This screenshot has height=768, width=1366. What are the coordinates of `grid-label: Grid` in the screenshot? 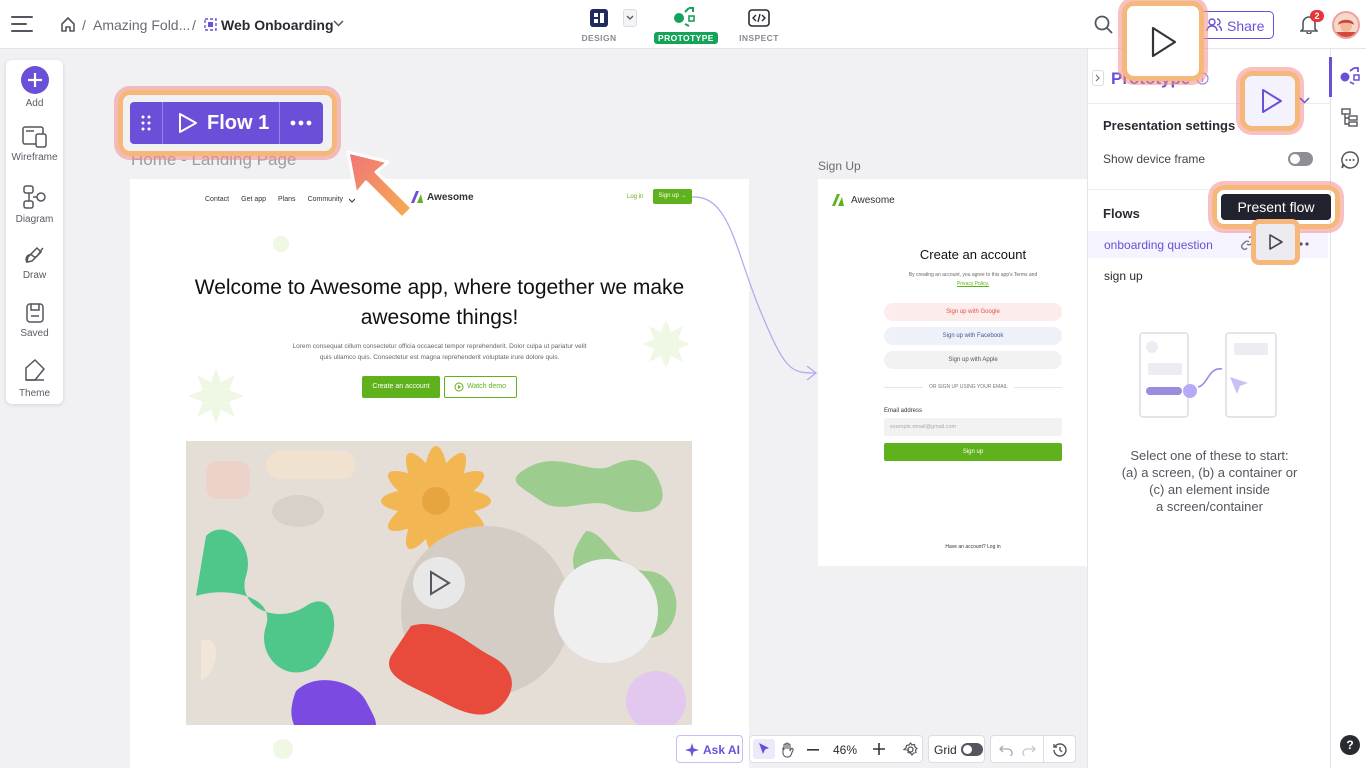 It's located at (945, 750).